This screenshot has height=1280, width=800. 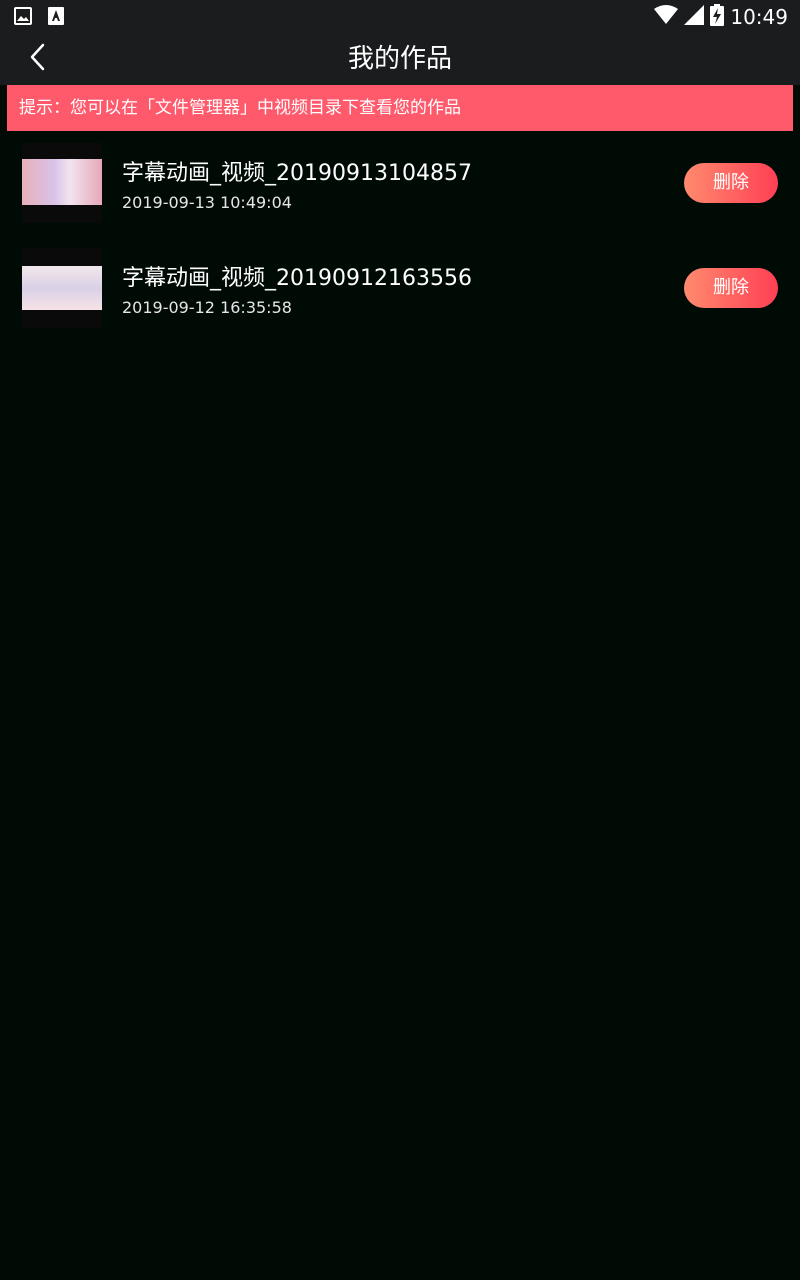 I want to click on tip-text: 提示：您可以在「文件管理器」中视频目录下查看您的作品, so click(x=240, y=108).